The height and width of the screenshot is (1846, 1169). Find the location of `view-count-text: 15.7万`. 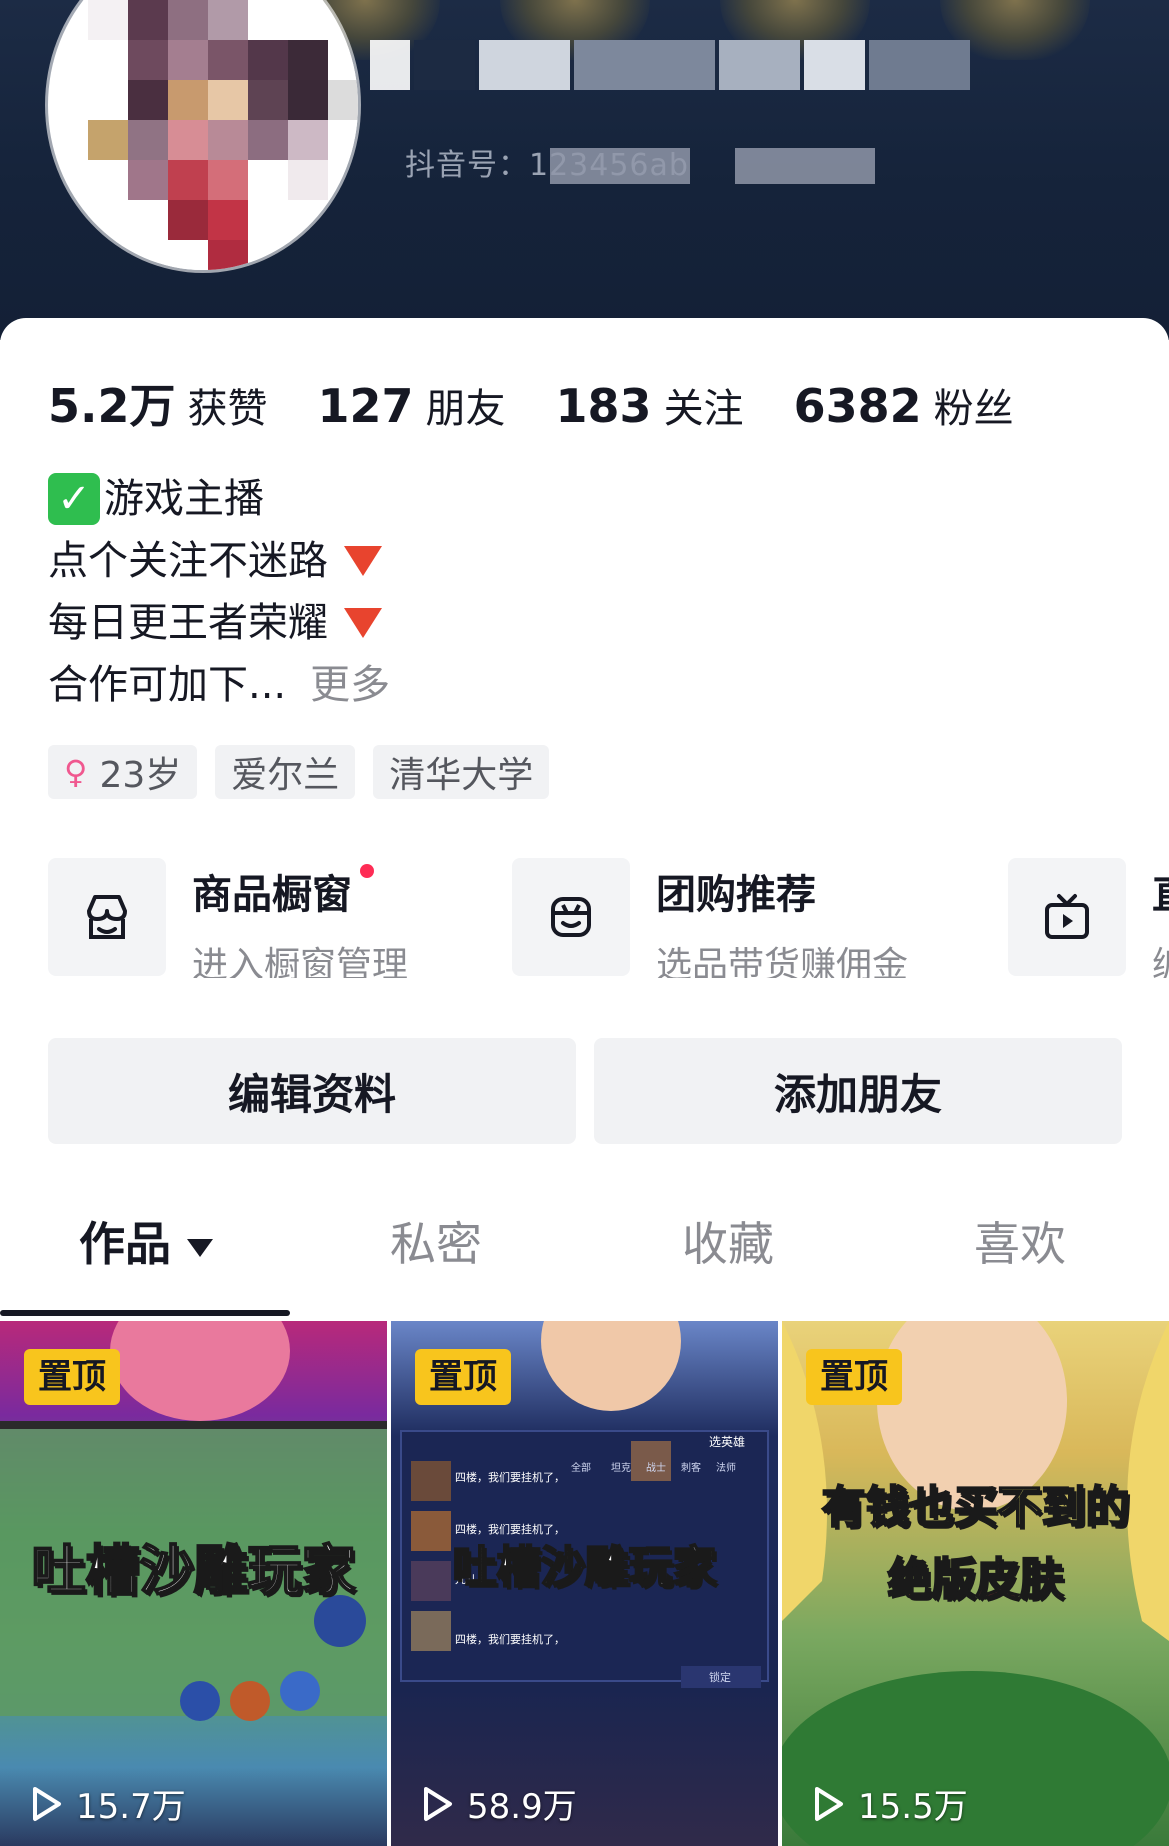

view-count-text: 15.7万 is located at coordinates (131, 1807).